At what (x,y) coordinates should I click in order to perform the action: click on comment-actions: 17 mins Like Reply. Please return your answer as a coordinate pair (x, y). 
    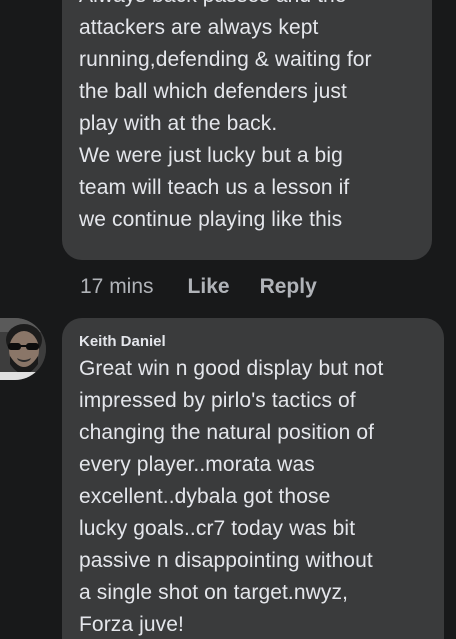
    Looking at the image, I should click on (198, 287).